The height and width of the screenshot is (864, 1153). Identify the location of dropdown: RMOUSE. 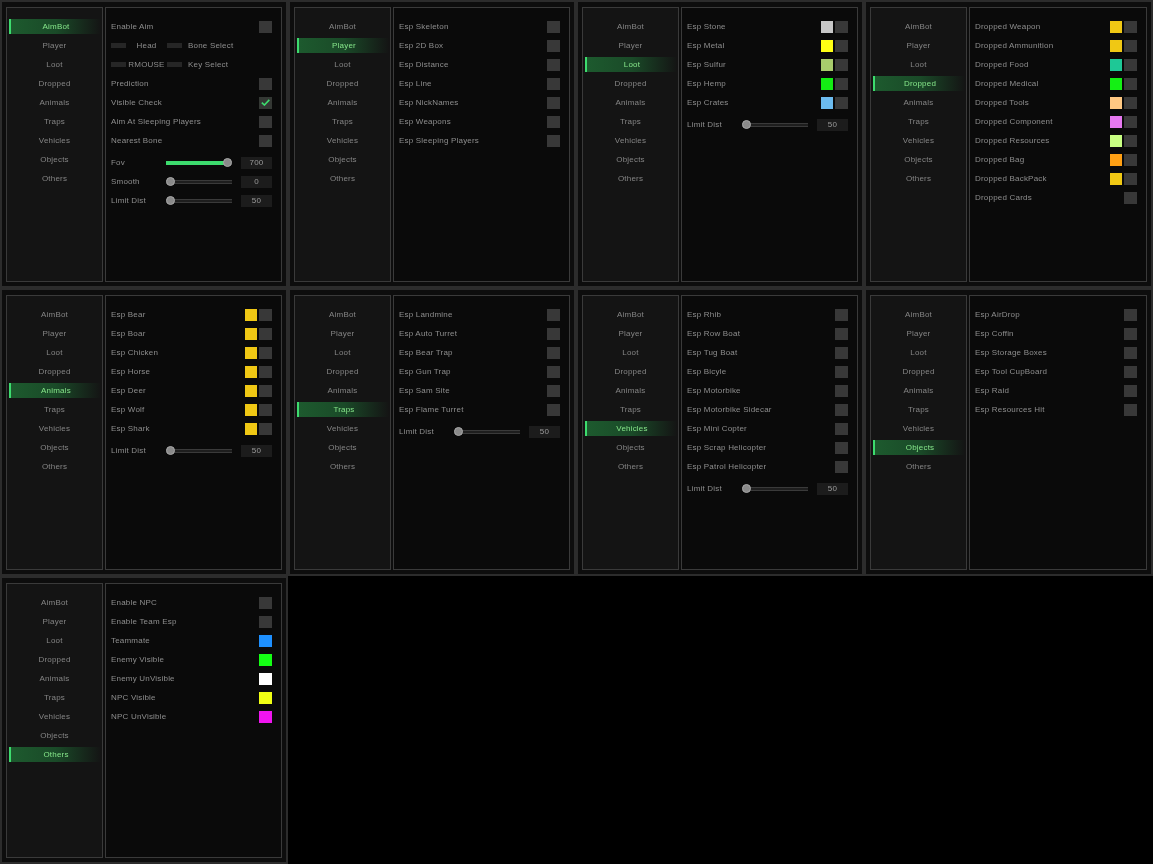
(146, 64).